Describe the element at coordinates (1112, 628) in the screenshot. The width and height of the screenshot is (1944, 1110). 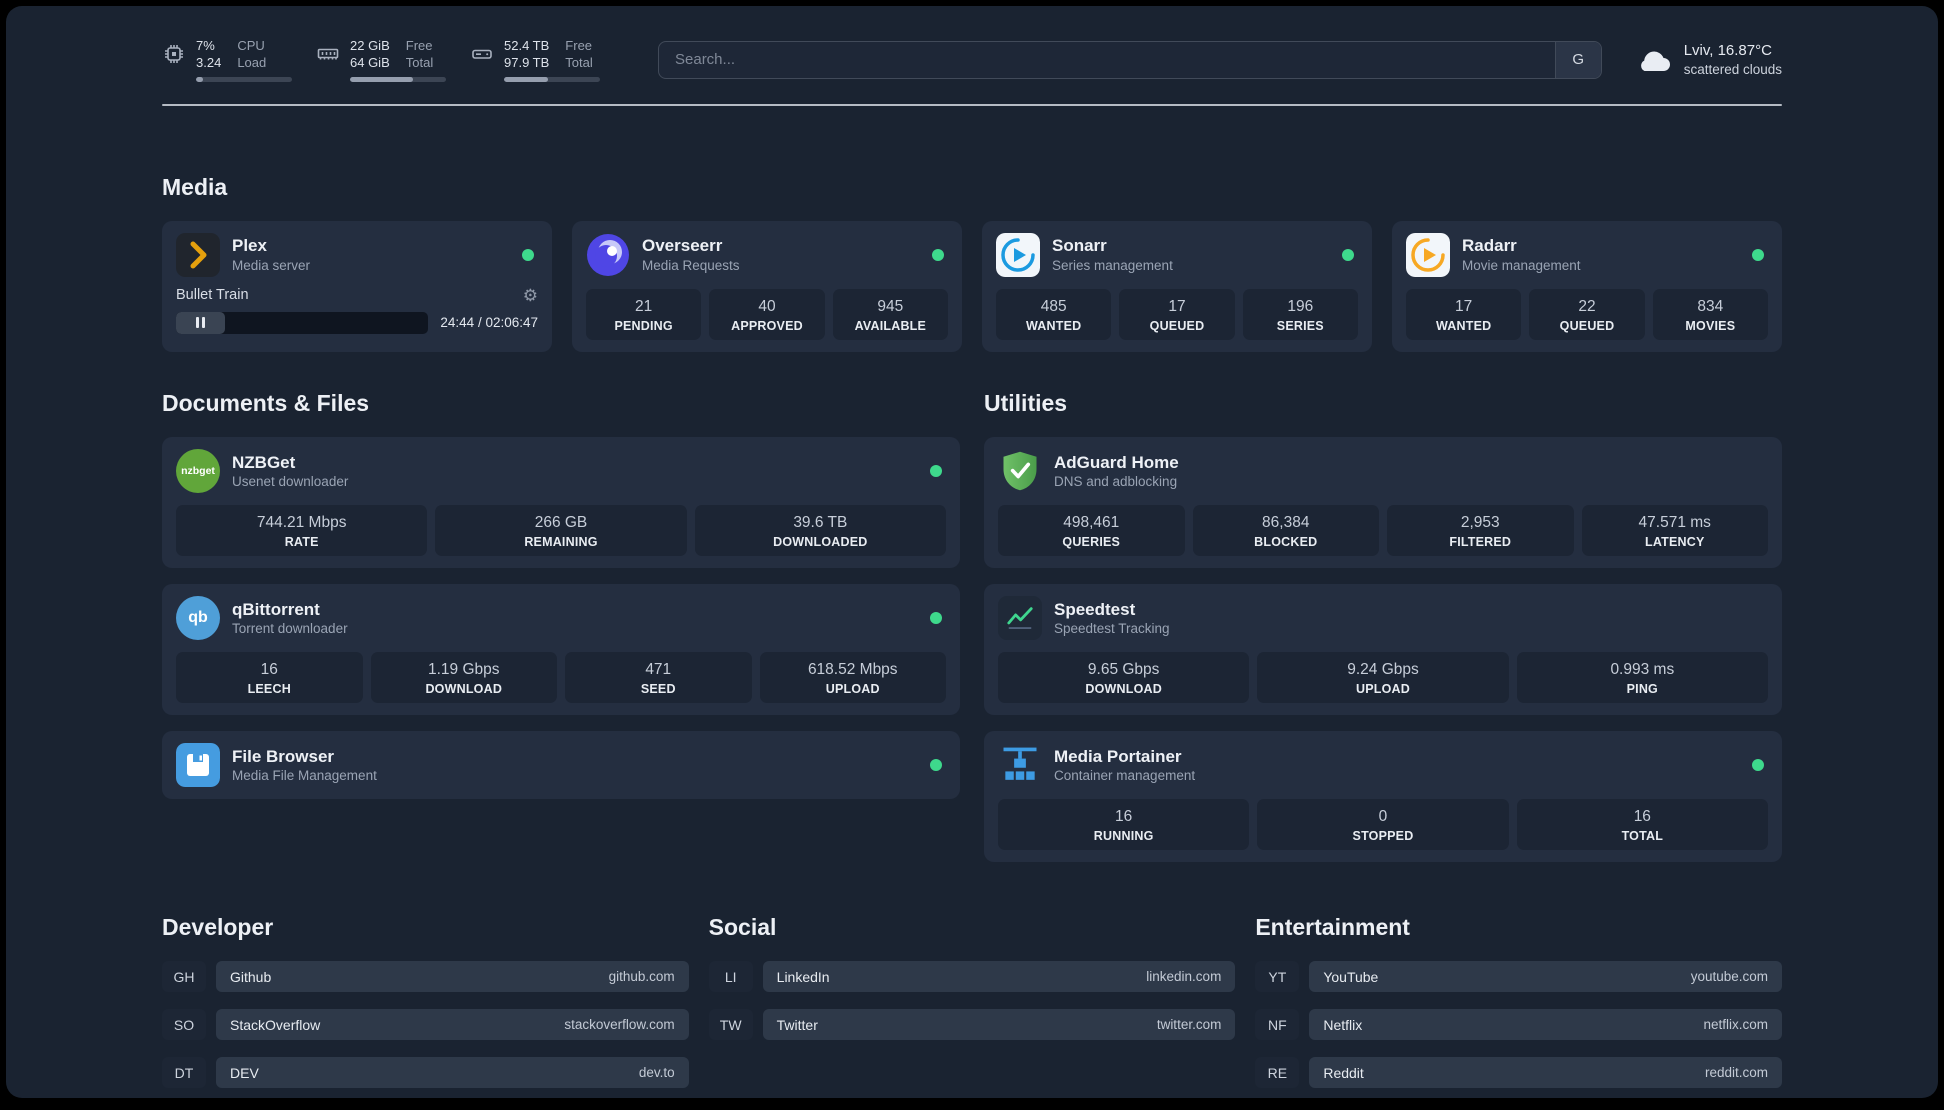
I see `service-subtitle: Speedtest Tracking` at that location.